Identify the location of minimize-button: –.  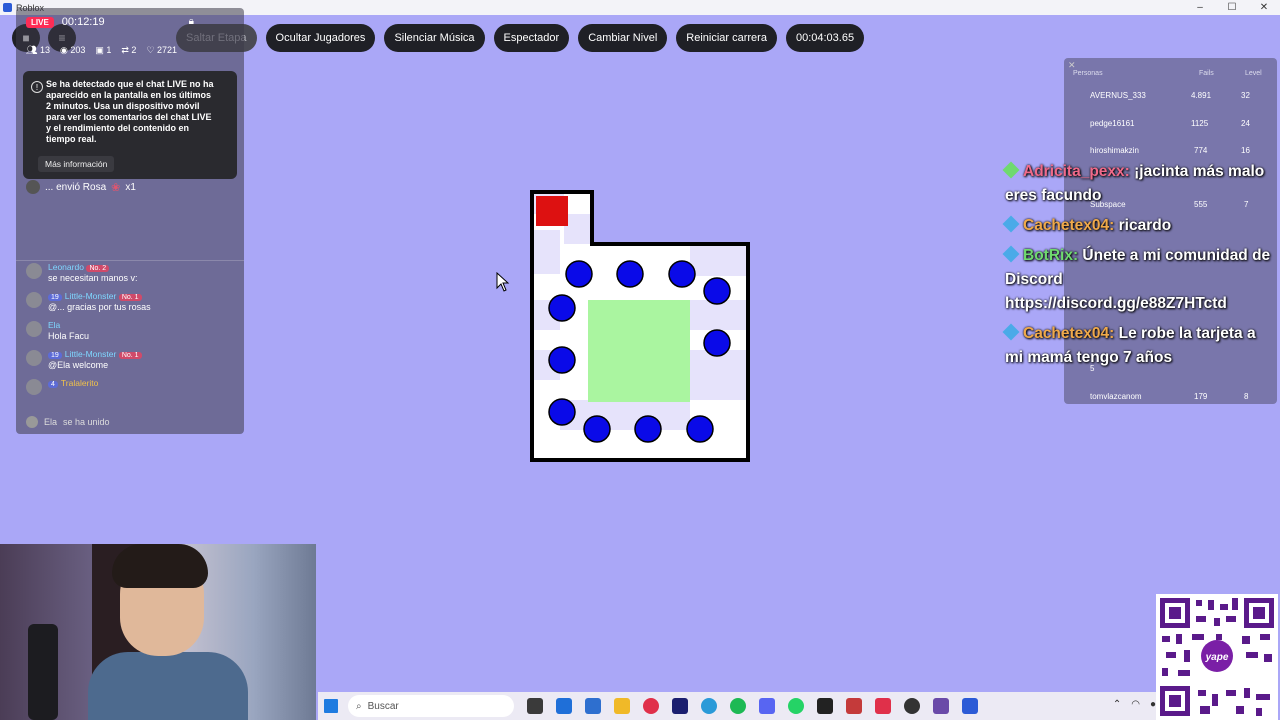
(1200, 7).